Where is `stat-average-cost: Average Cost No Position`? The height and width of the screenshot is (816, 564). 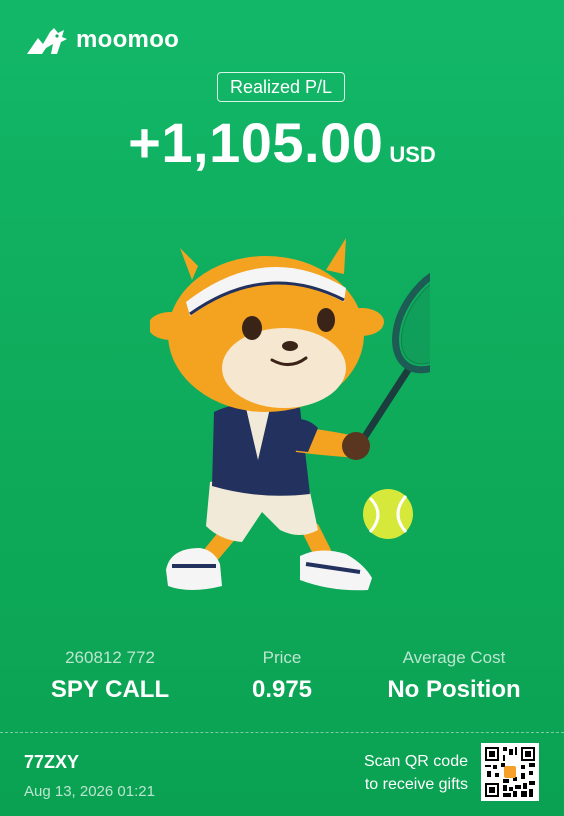 stat-average-cost: Average Cost No Position is located at coordinates (454, 676).